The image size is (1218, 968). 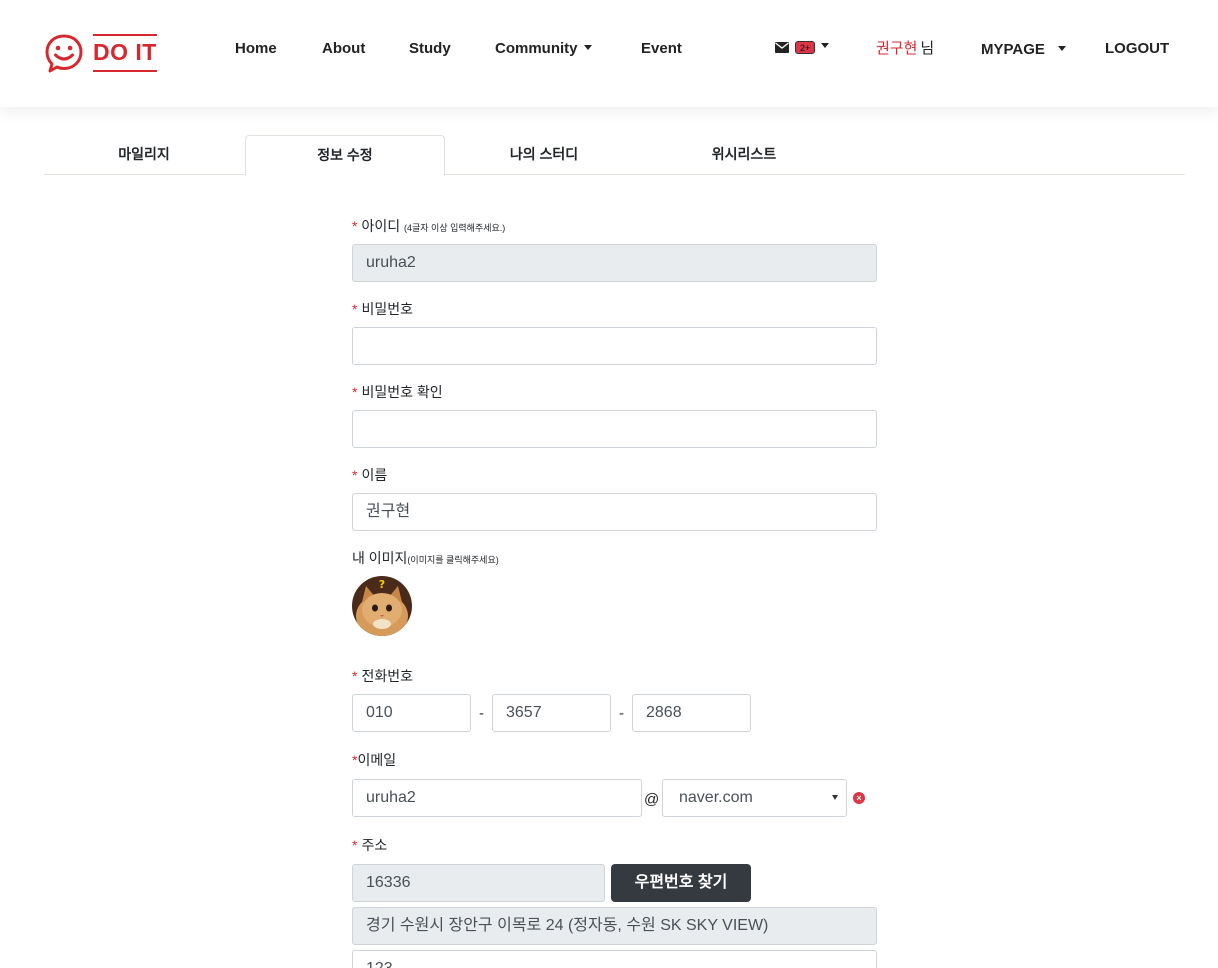 What do you see at coordinates (478, 883) in the screenshot?
I see `zipcode-field: 16336` at bounding box center [478, 883].